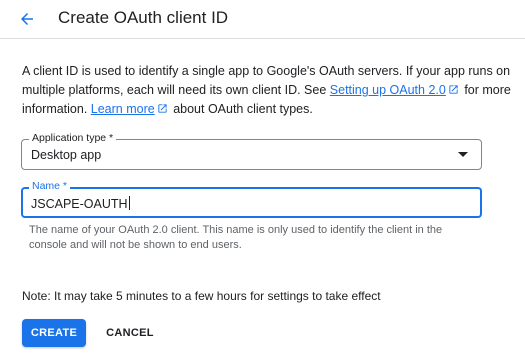  What do you see at coordinates (73, 138) in the screenshot?
I see `application-type-label: Application type *` at bounding box center [73, 138].